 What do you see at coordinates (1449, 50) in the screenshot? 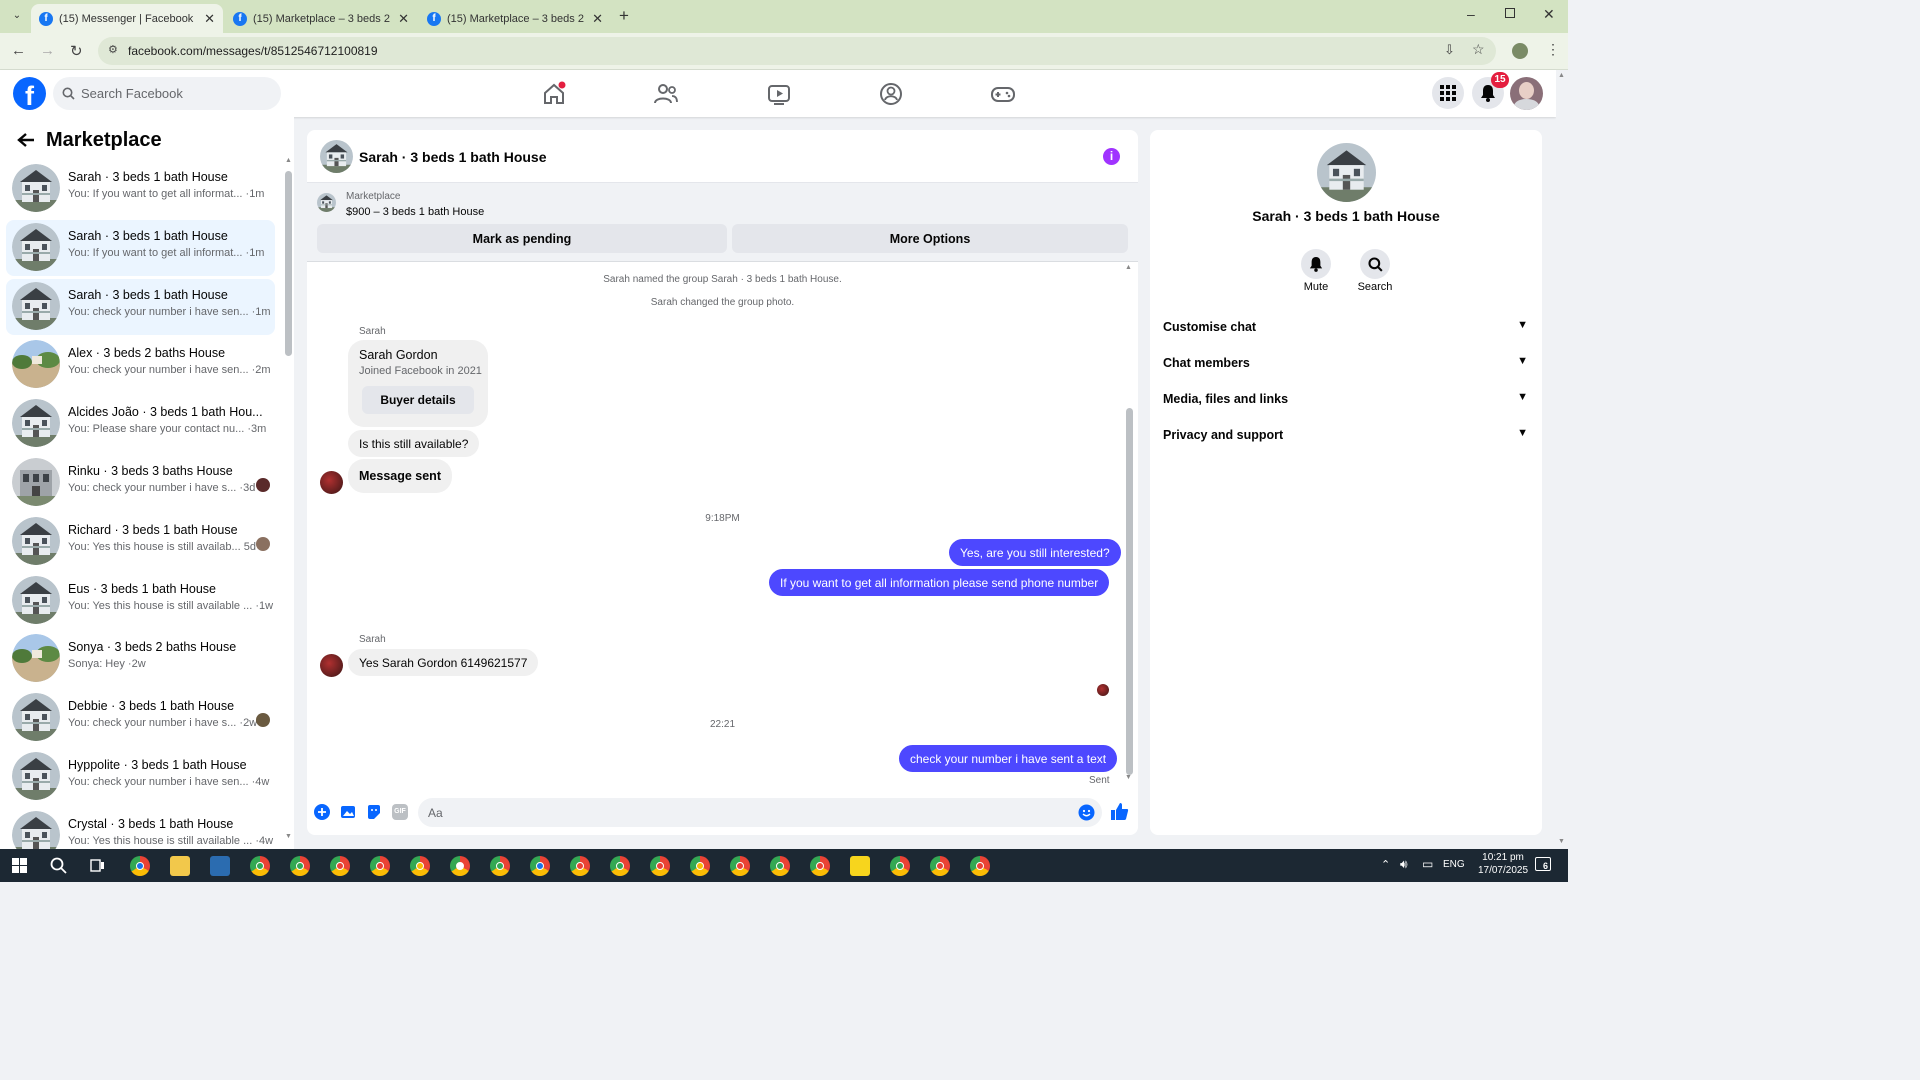
I see `install-app-icon: ⇩` at bounding box center [1449, 50].